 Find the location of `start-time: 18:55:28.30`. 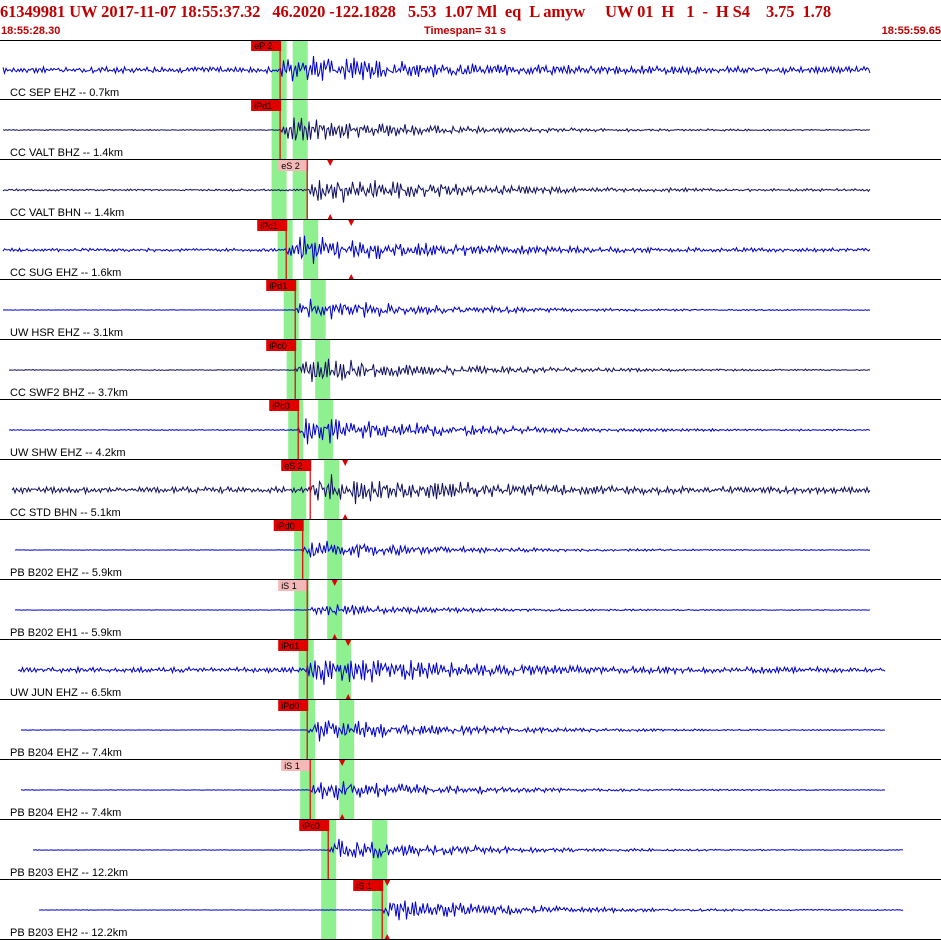

start-time: 18:55:28.30 is located at coordinates (31, 31).